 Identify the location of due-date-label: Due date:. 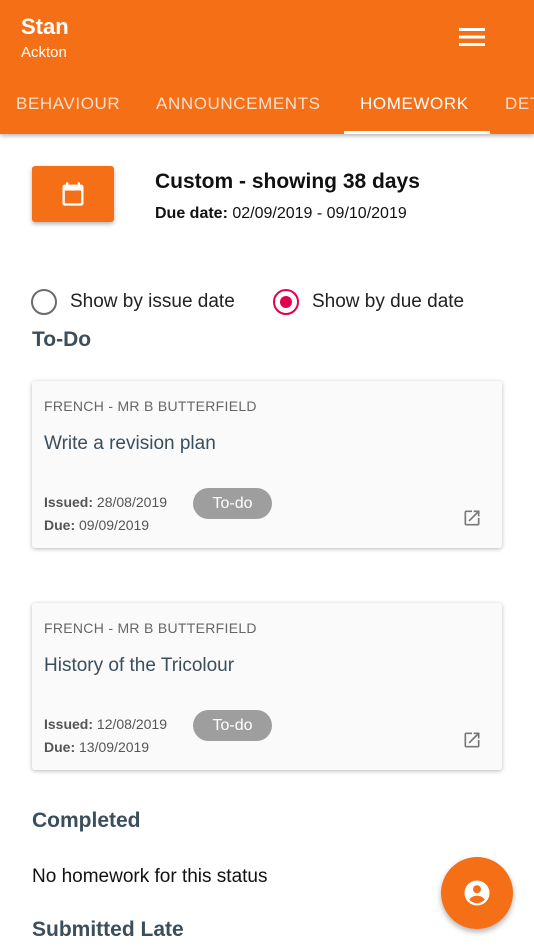
(191, 213).